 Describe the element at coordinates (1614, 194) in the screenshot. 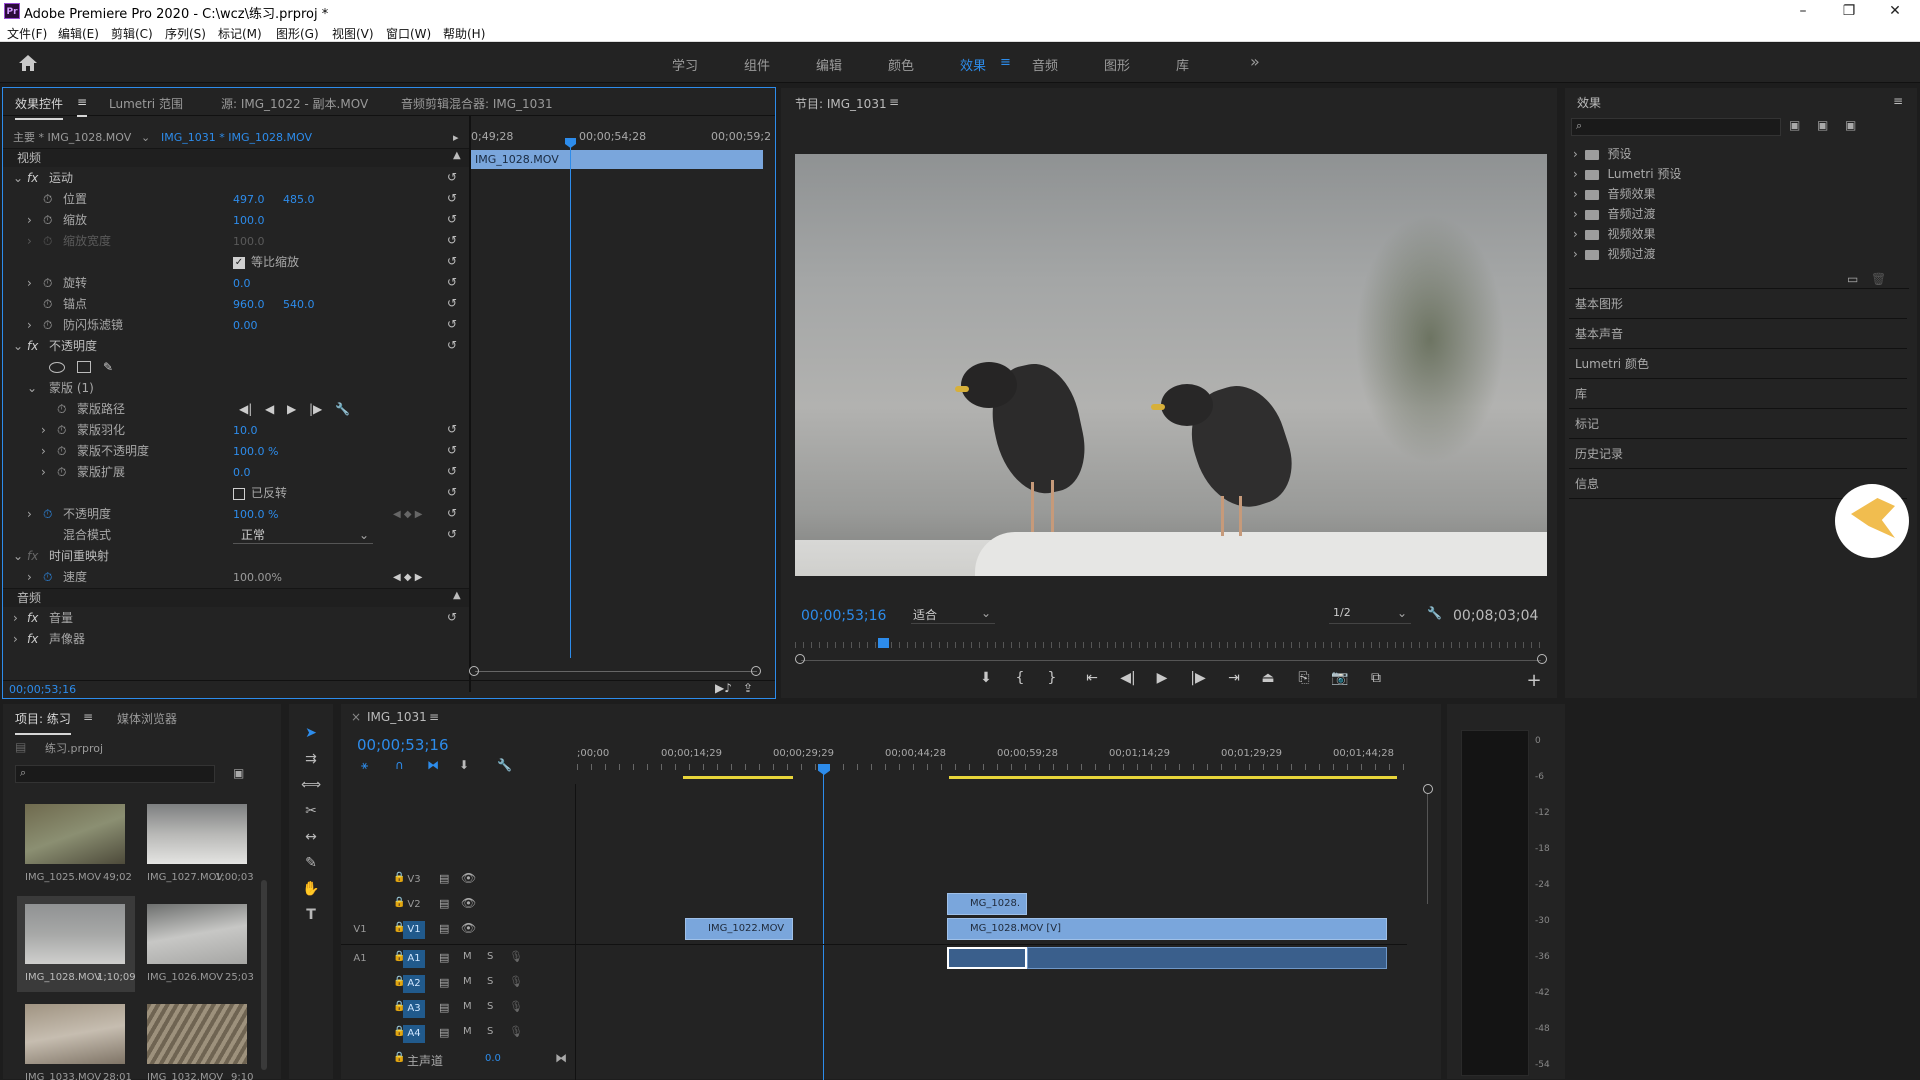

I see `tree-item-audio-effects: › 音频效果` at that location.